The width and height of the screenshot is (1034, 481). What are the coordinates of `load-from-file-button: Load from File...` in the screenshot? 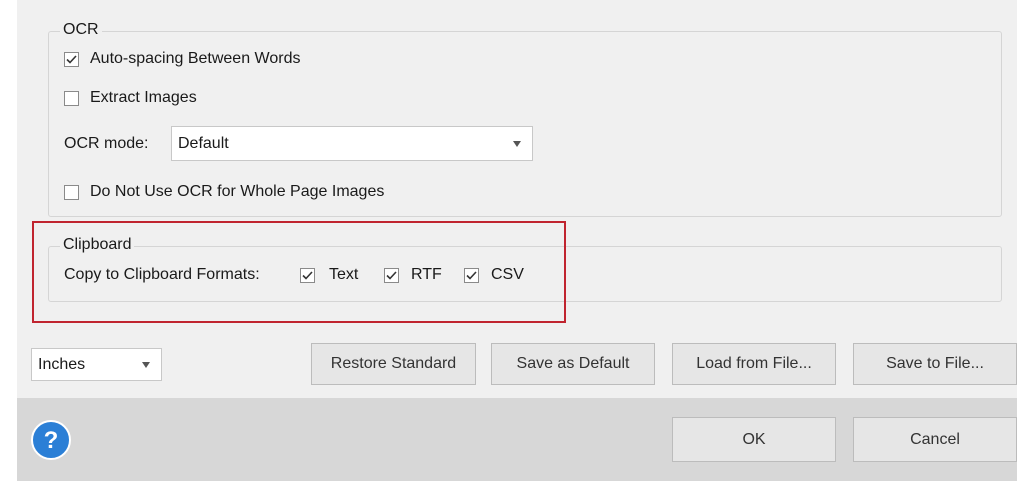 It's located at (754, 364).